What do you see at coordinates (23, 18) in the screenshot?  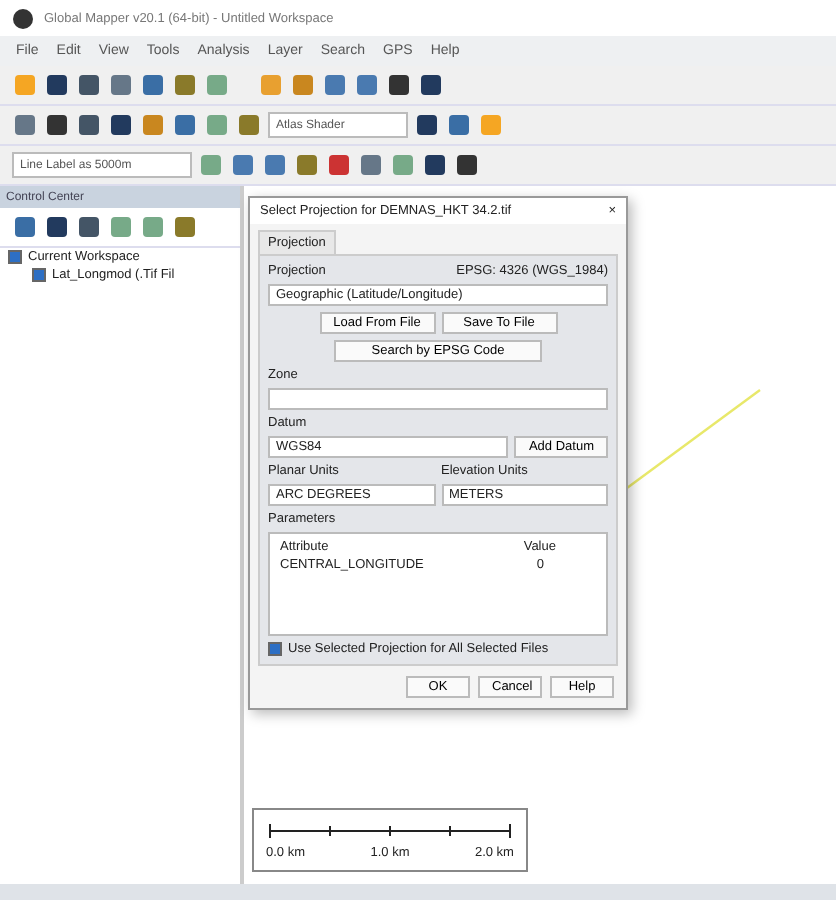 I see `app-icon` at bounding box center [23, 18].